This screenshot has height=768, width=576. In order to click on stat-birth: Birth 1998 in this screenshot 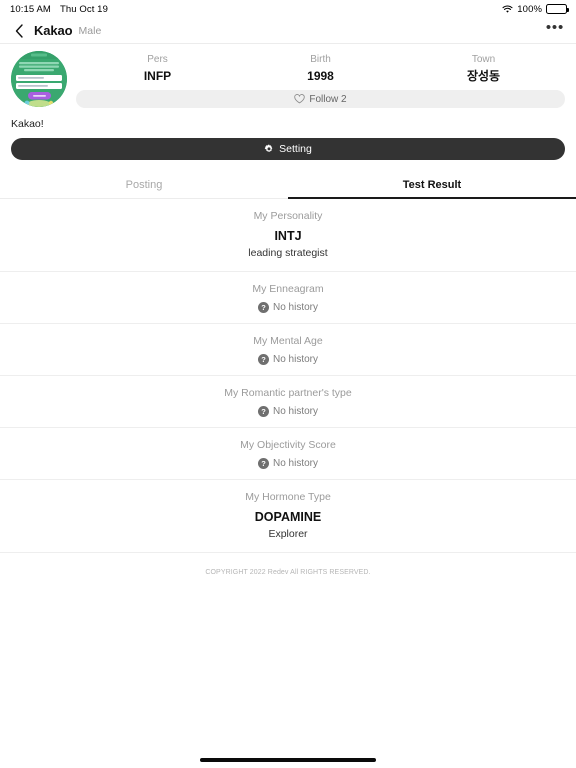, I will do `click(320, 68)`.